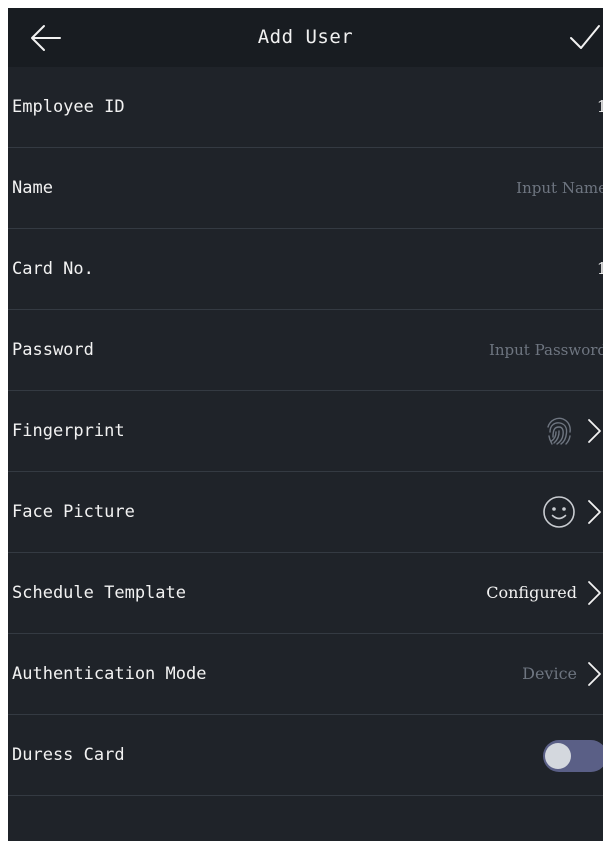 This screenshot has width=603, height=841. Describe the element at coordinates (53, 350) in the screenshot. I see `password-label: Password` at that location.